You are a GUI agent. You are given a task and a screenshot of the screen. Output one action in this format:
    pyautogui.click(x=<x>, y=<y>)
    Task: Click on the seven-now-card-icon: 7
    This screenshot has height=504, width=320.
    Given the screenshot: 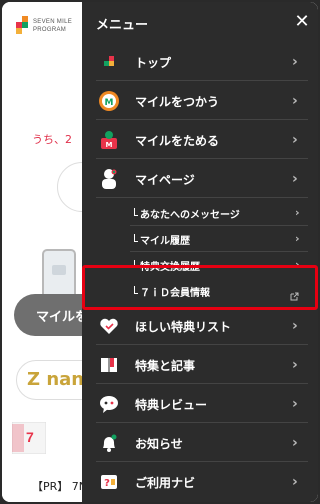 What is the action you would take?
    pyautogui.click(x=29, y=438)
    